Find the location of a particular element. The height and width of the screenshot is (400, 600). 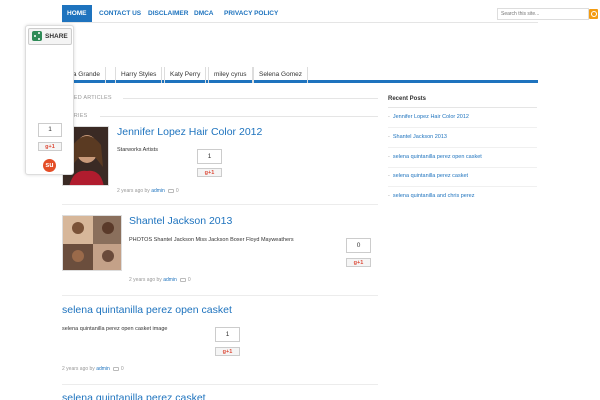

post-title: selena quintanilla perez casket is located at coordinates (134, 396).